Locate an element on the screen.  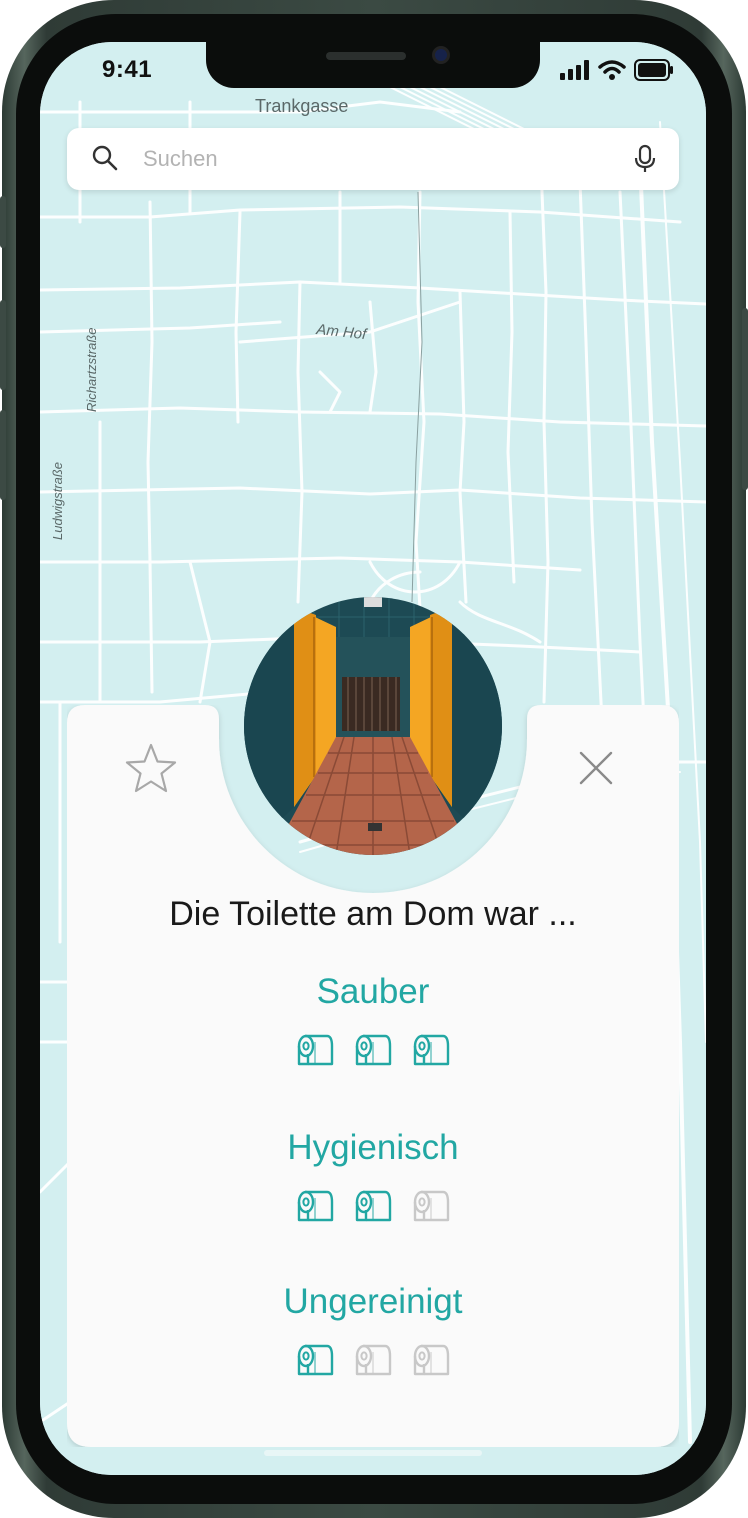
rating-ungereinigt: Ungereinigt is located at coordinates (373, 1330).